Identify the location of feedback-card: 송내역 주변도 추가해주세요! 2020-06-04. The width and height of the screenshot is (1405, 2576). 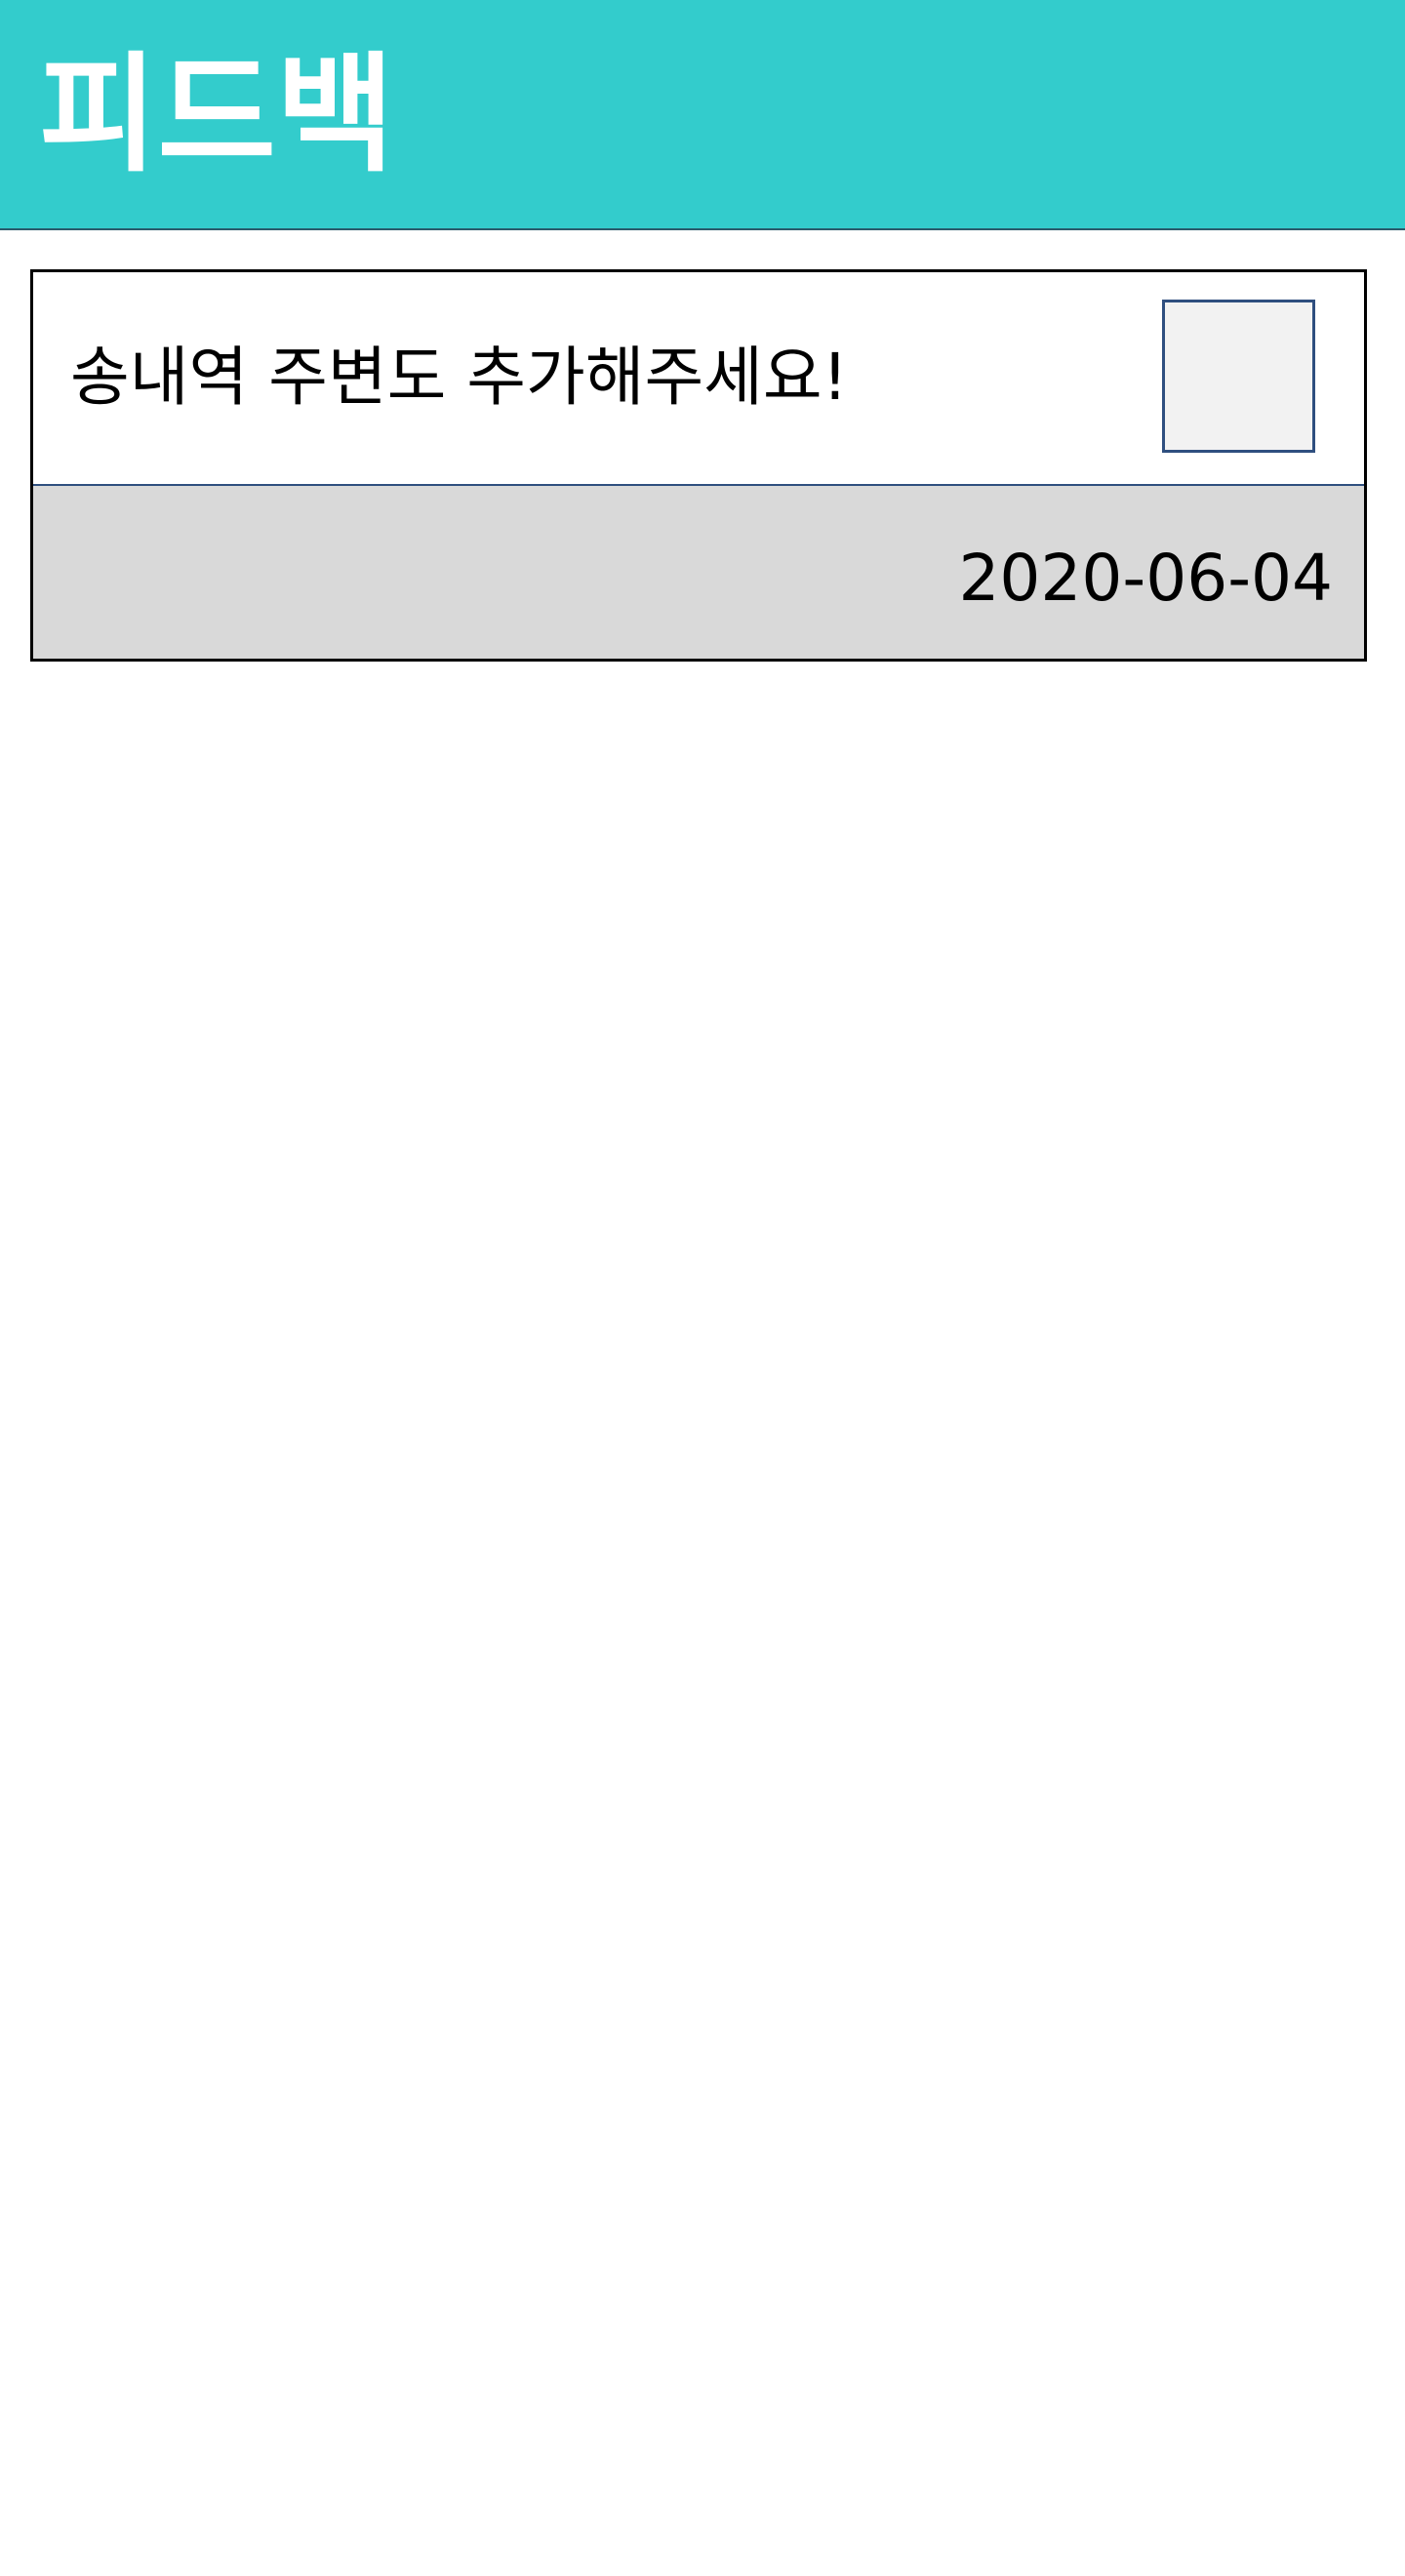
(698, 465).